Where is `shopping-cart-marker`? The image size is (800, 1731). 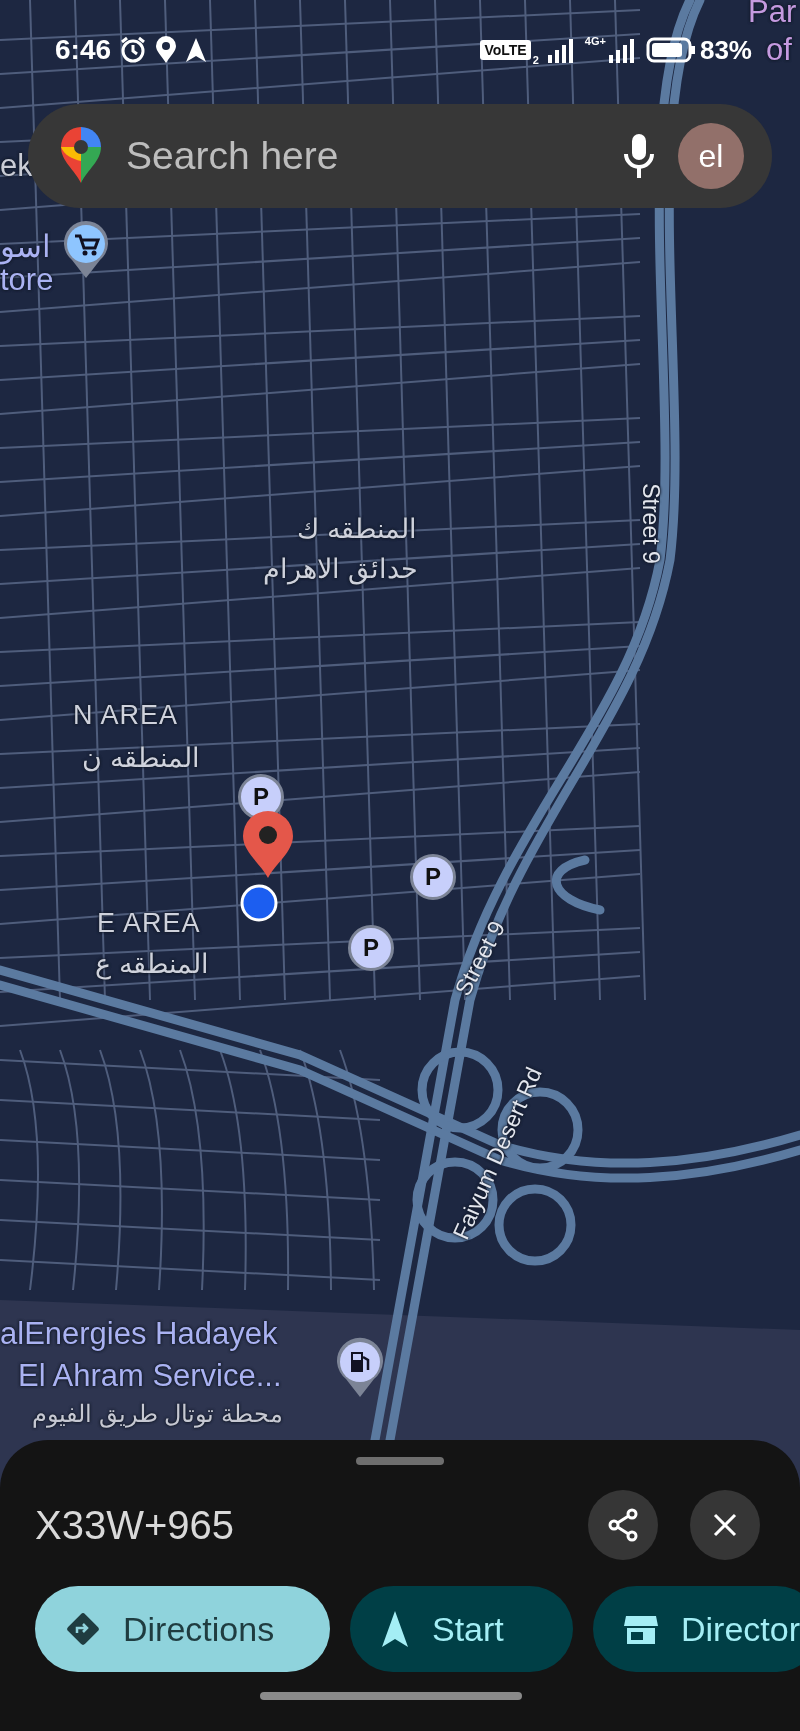 shopping-cart-marker is located at coordinates (86, 250).